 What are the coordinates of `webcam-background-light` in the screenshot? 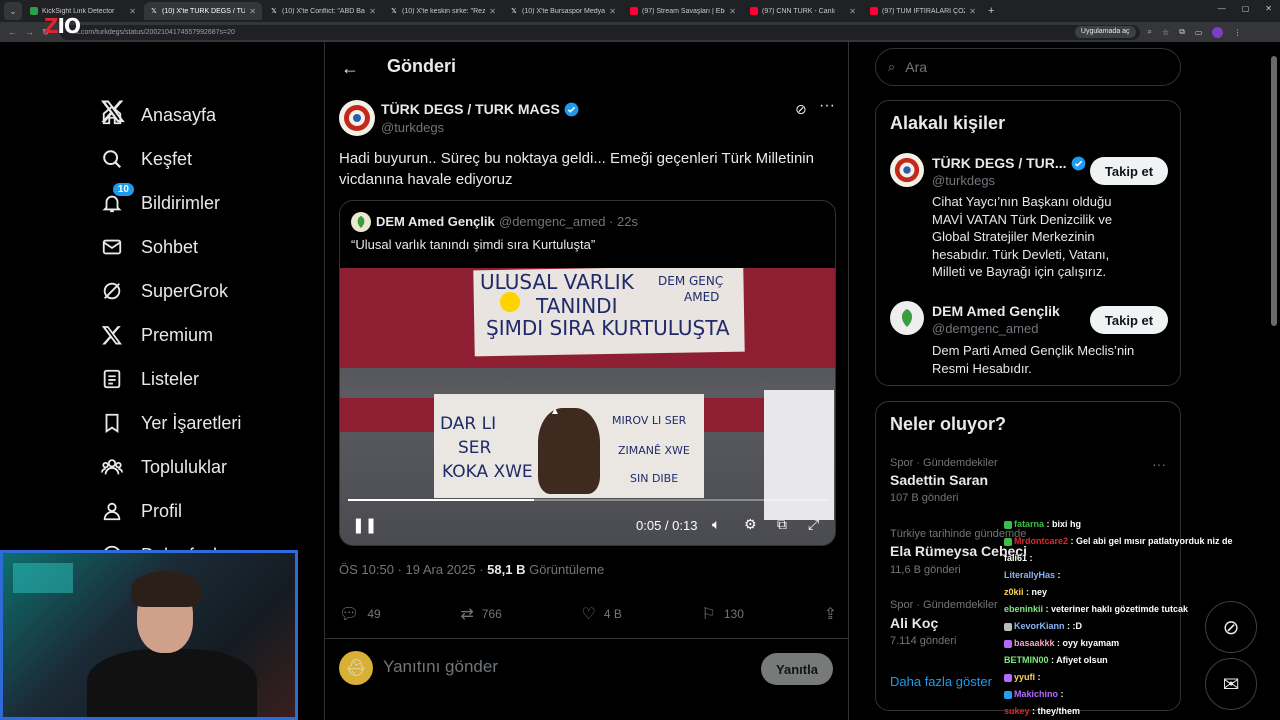 It's located at (43, 578).